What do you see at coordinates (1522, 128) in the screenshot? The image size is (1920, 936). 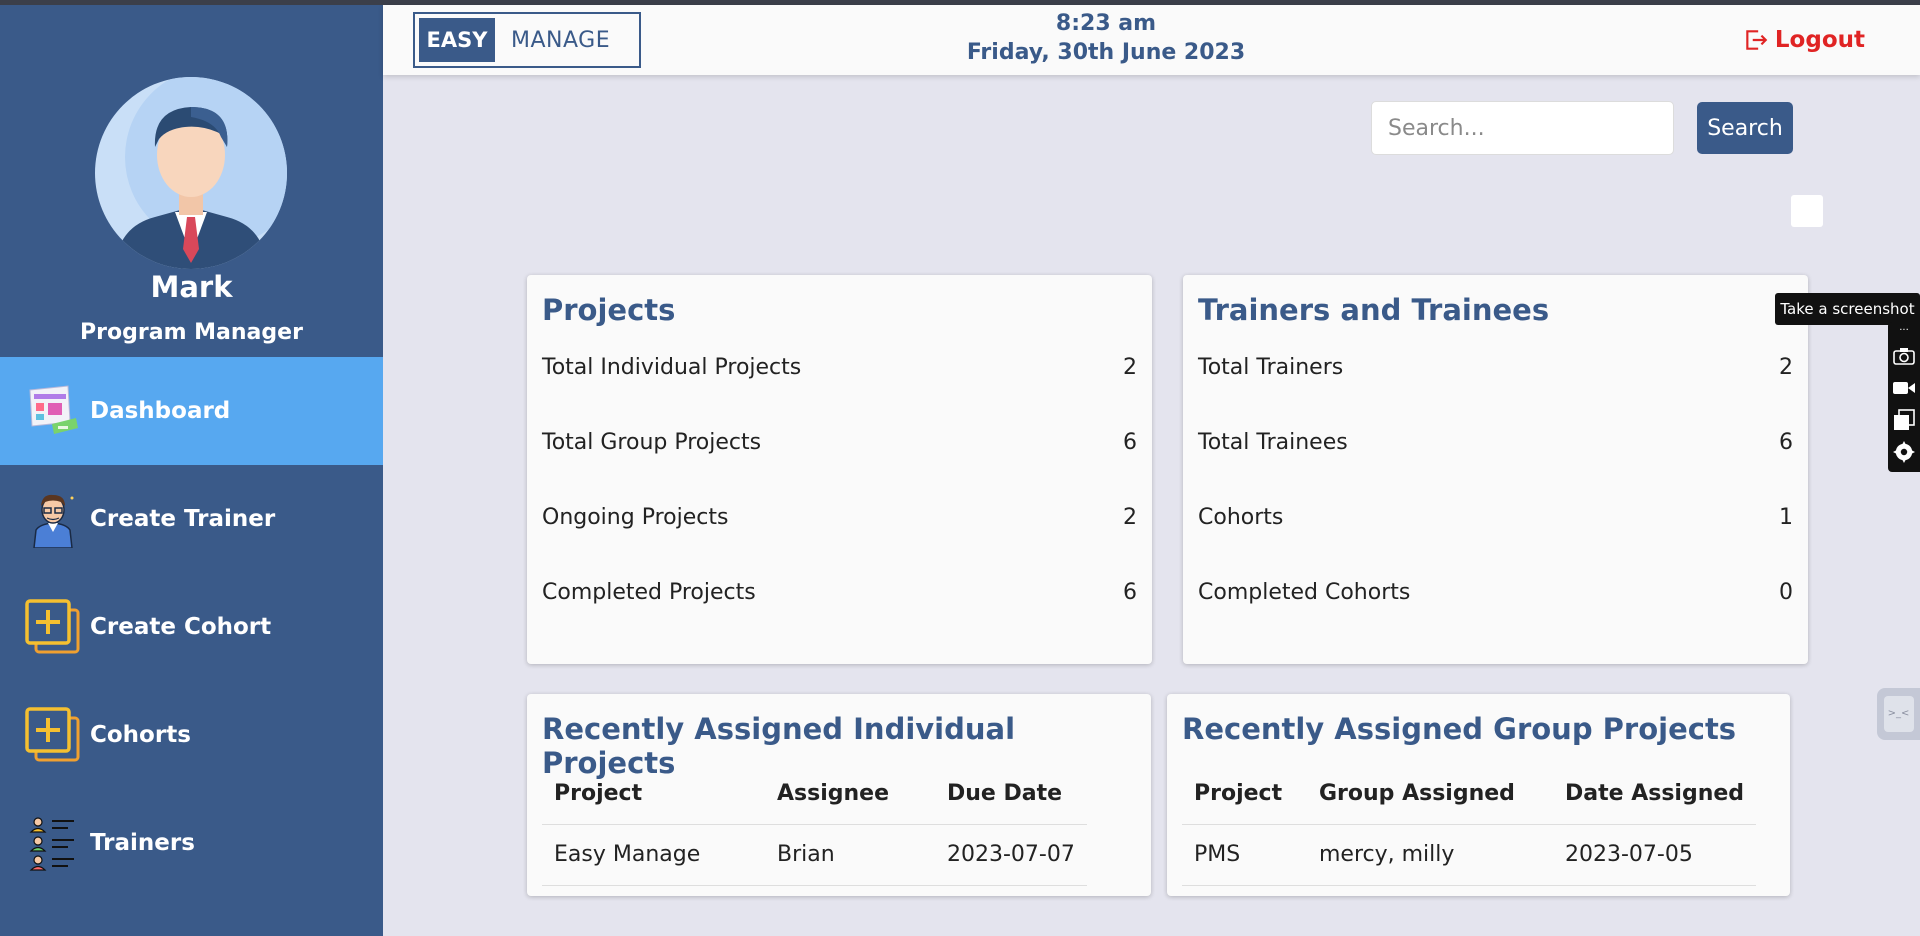 I see `search-input` at bounding box center [1522, 128].